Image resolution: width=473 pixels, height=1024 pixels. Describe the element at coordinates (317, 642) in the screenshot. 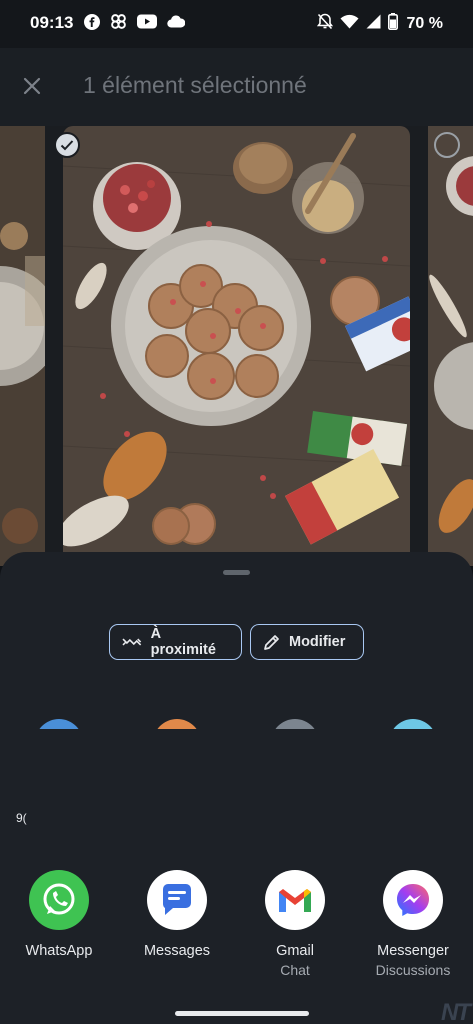

I see `edit-label: Modifier` at that location.